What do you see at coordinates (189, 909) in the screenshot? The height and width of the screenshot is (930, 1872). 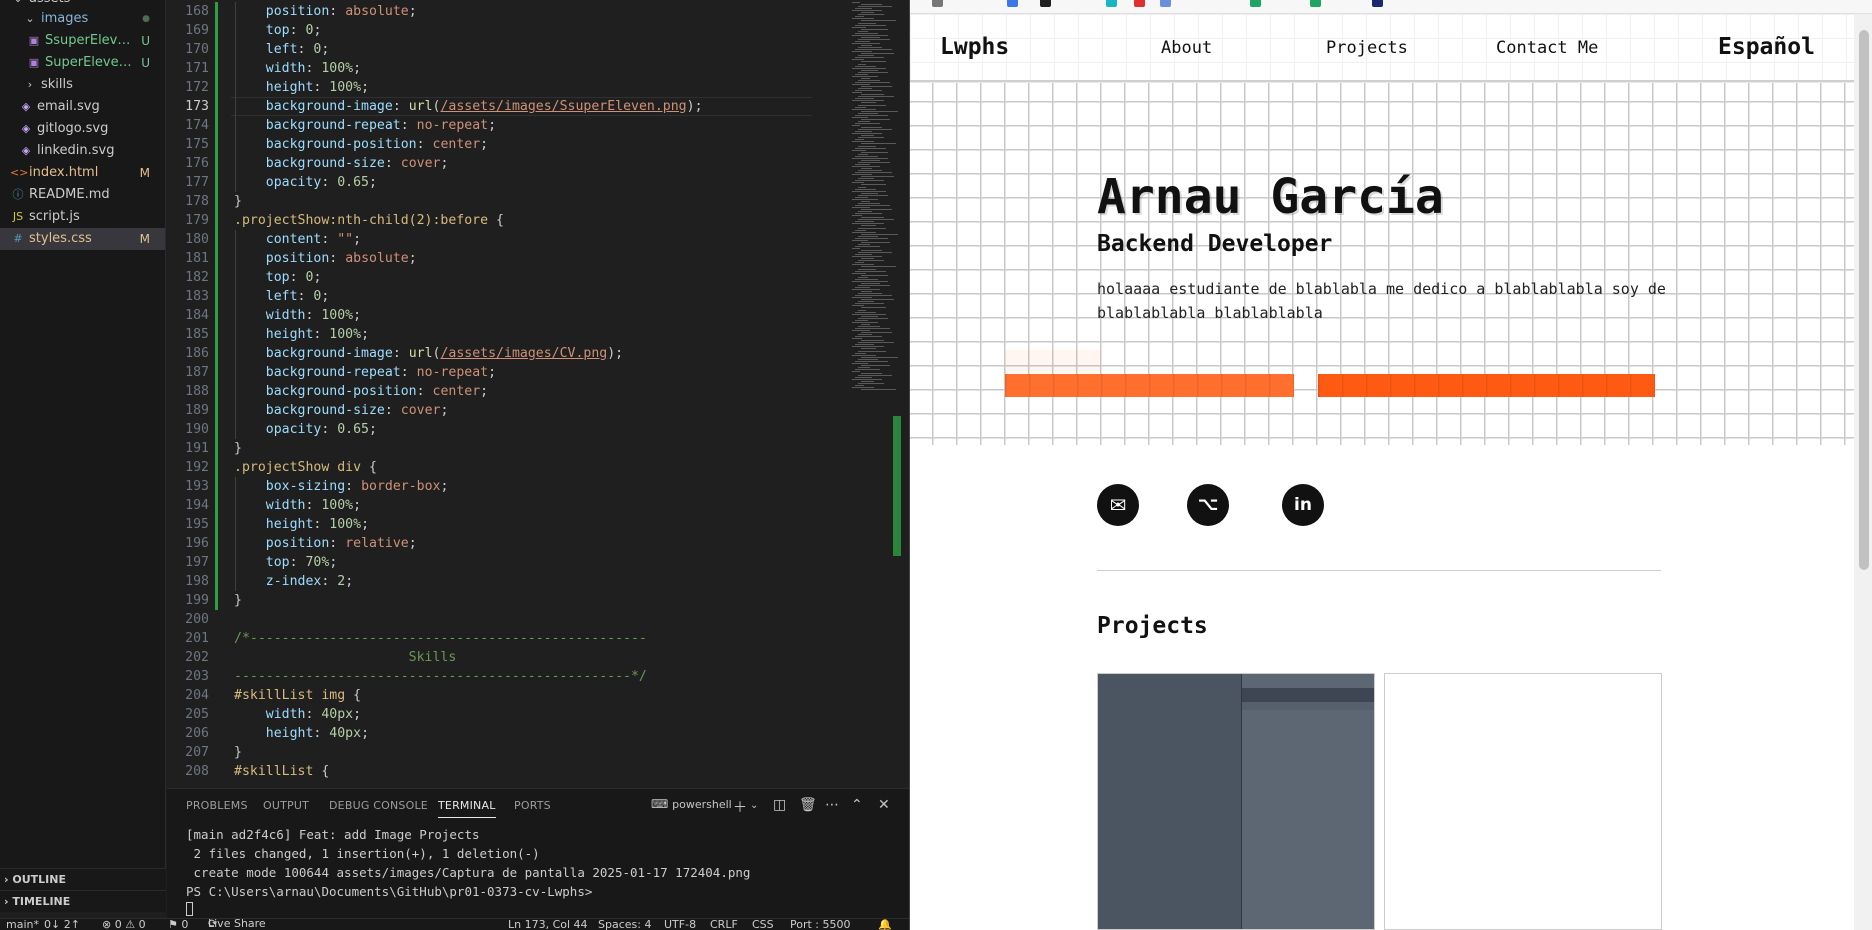 I see `terminal-cursor` at bounding box center [189, 909].